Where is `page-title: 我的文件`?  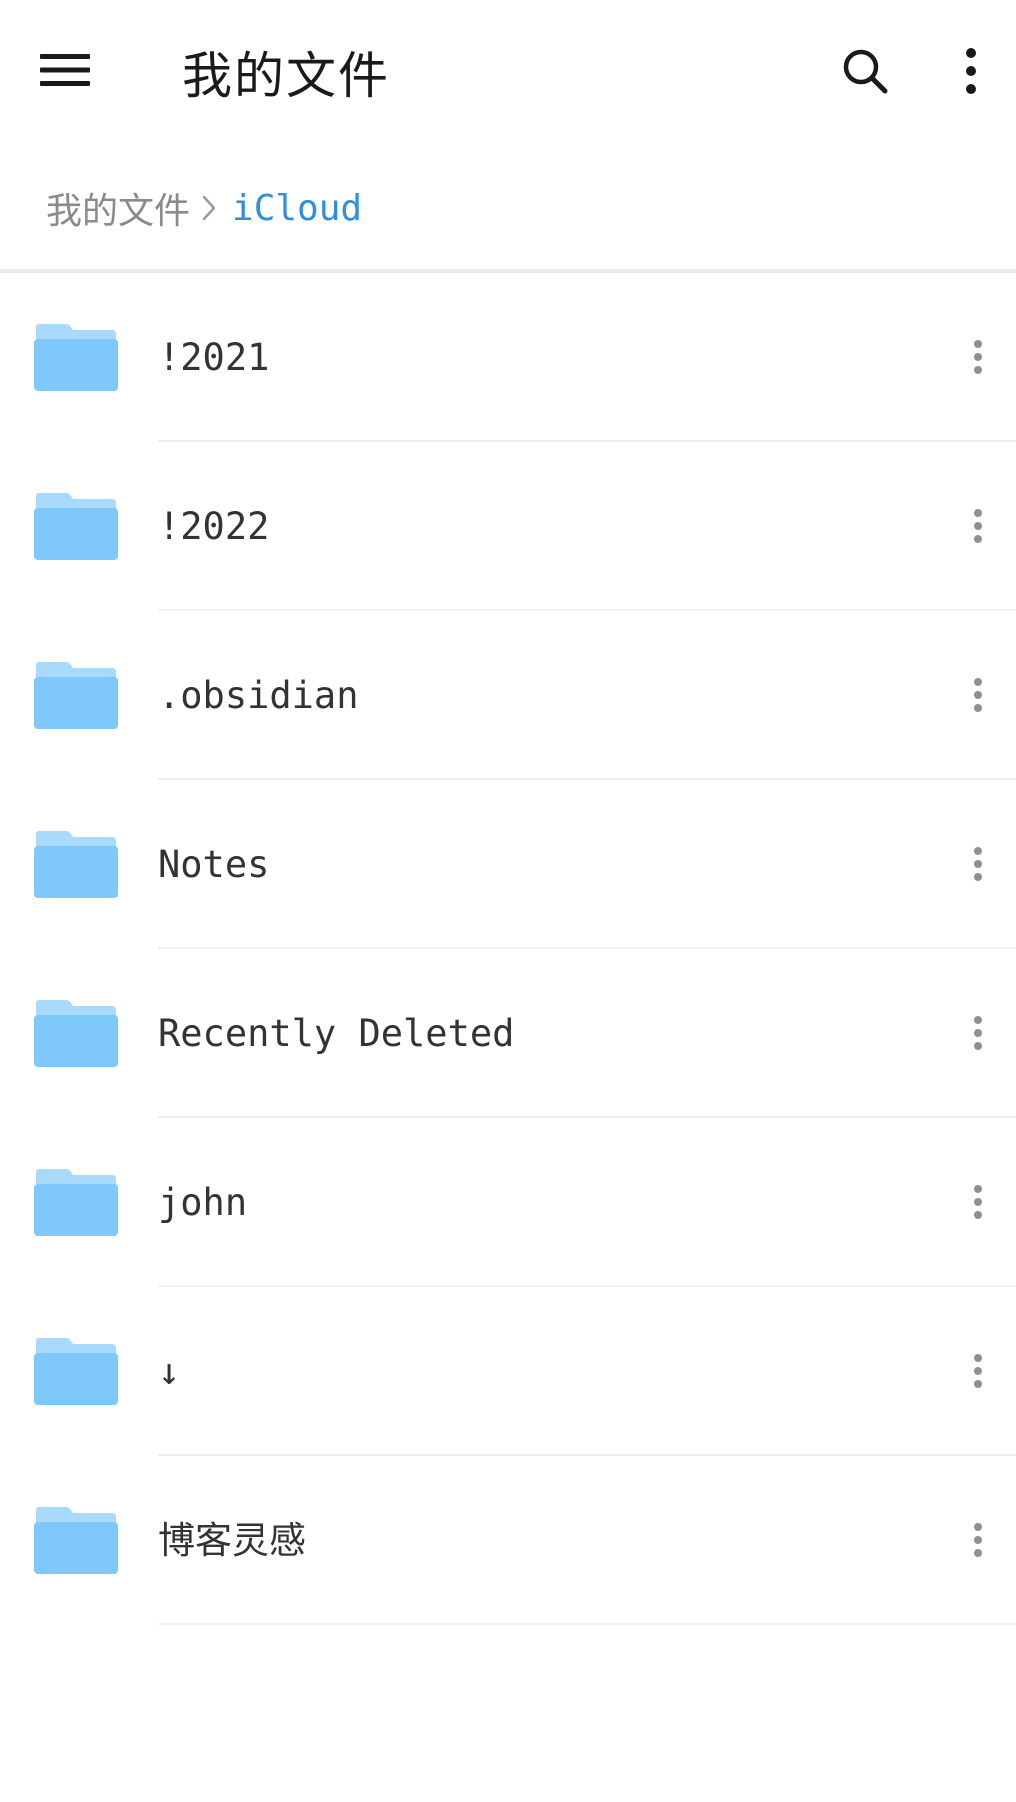 page-title: 我的文件 is located at coordinates (286, 76).